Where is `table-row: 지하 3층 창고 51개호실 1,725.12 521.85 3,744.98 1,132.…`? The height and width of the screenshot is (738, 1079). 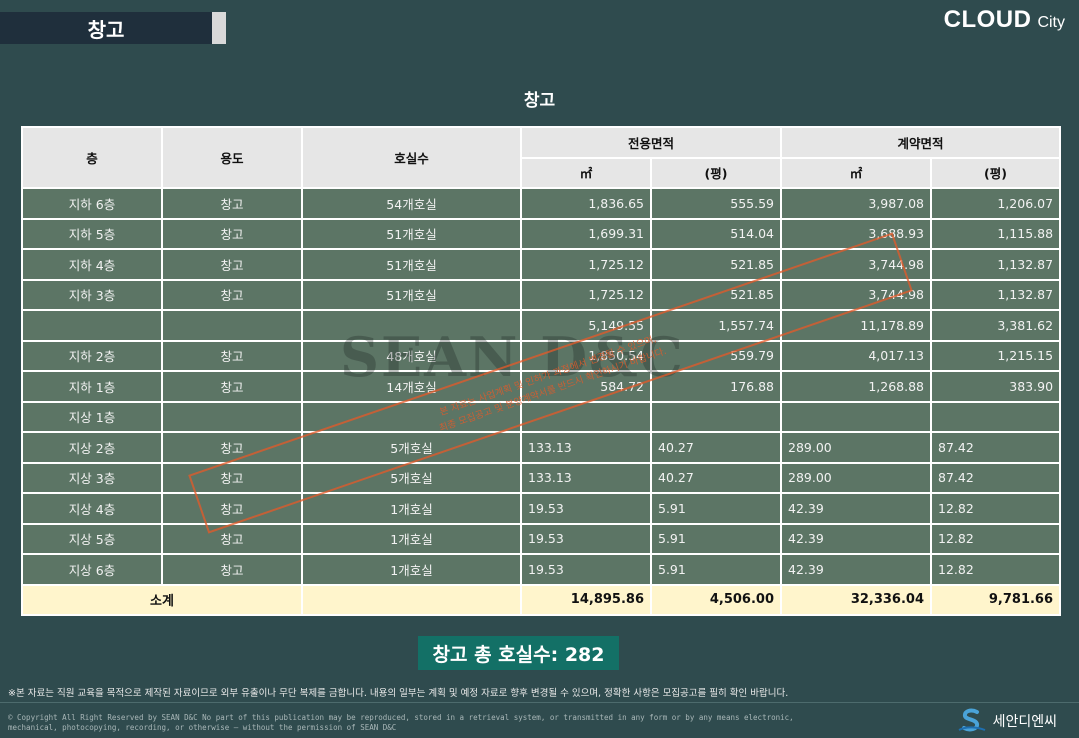 table-row: 지하 3층 창고 51개호실 1,725.12 521.85 3,744.98 1,132.… is located at coordinates (541, 294).